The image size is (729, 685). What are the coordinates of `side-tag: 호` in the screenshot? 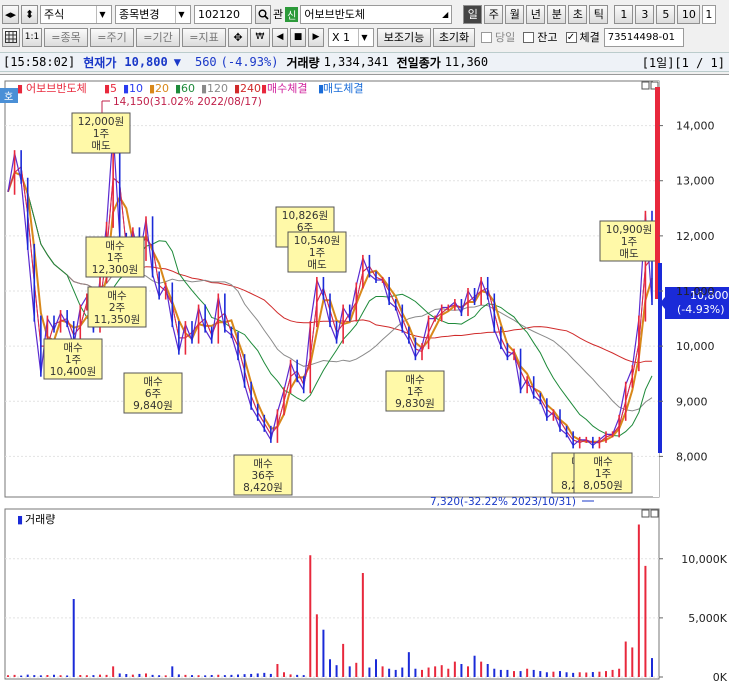 It's located at (8, 97).